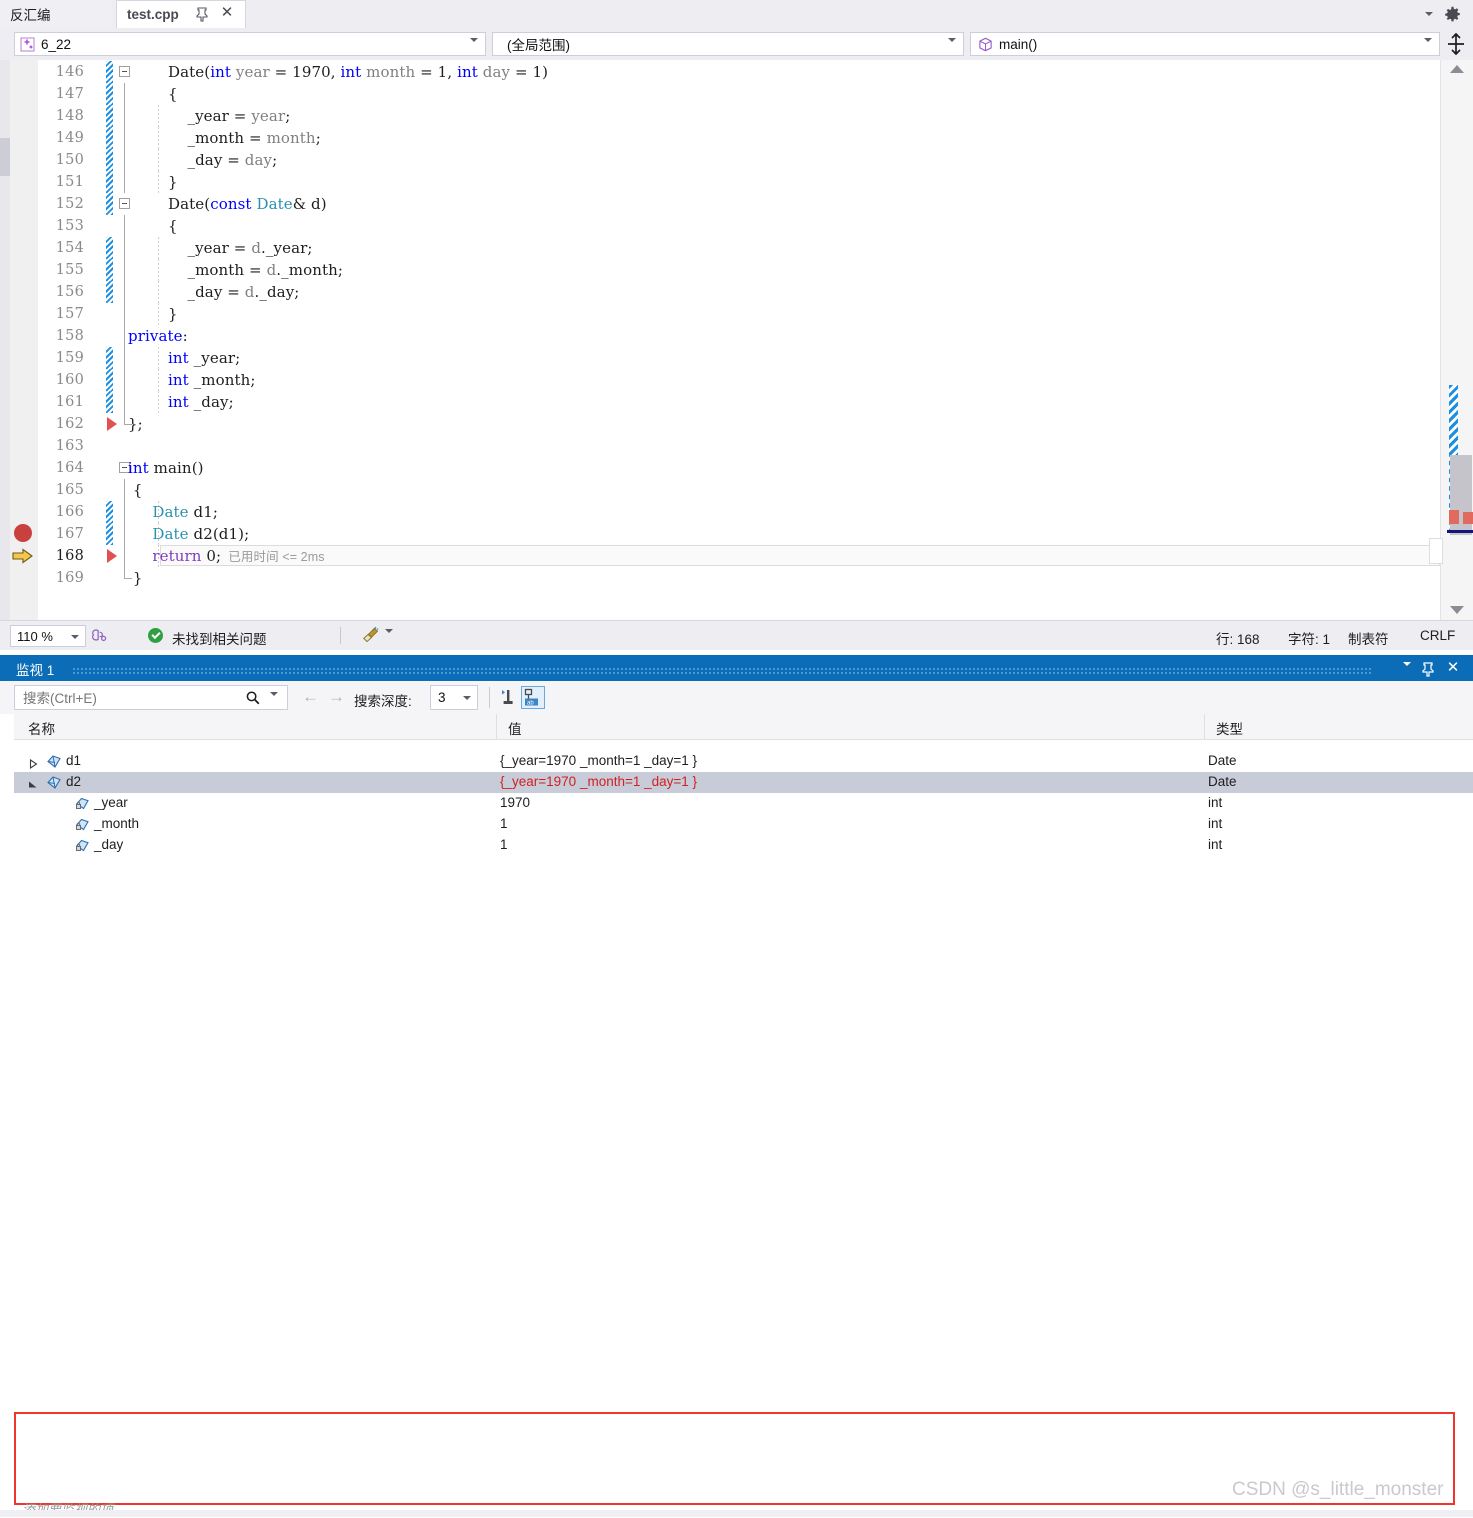 Image resolution: width=1473 pixels, height=1518 pixels. What do you see at coordinates (1451, 340) in the screenshot?
I see `editor-vertical-scrollbar` at bounding box center [1451, 340].